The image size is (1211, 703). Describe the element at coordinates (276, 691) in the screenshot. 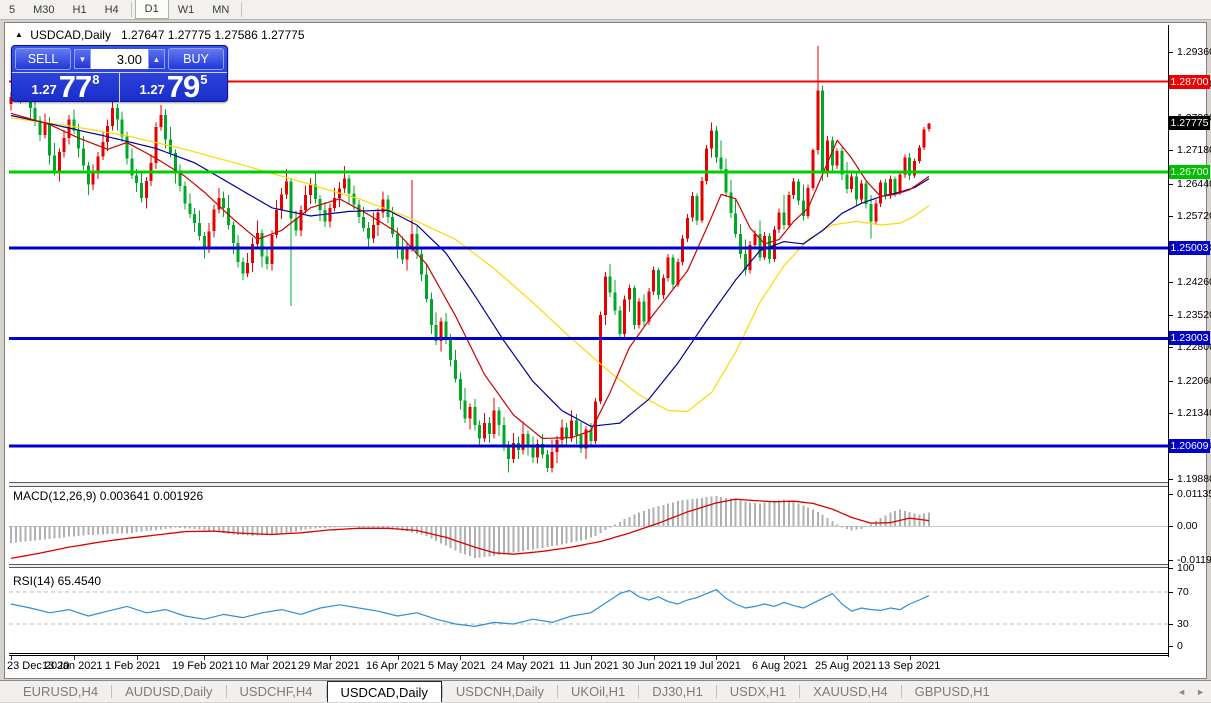

I see `tab-usdchf-h4: USDCHF,H4` at that location.